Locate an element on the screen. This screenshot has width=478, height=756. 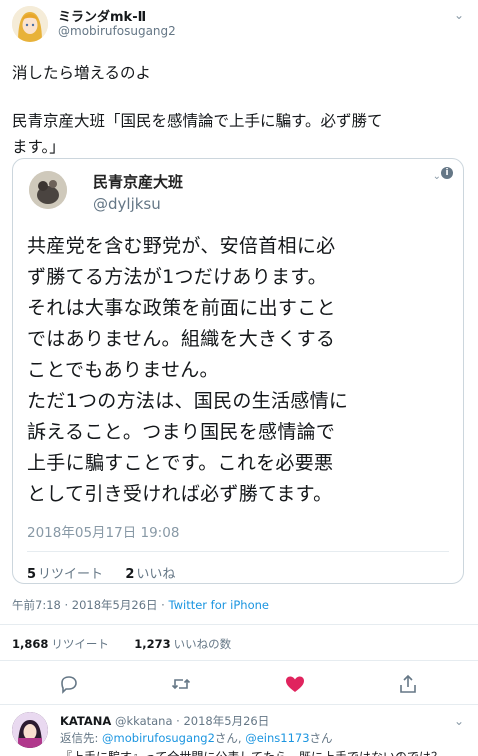
quoted-line: それは大事な政策を前面に出すこと is located at coordinates (181, 308).